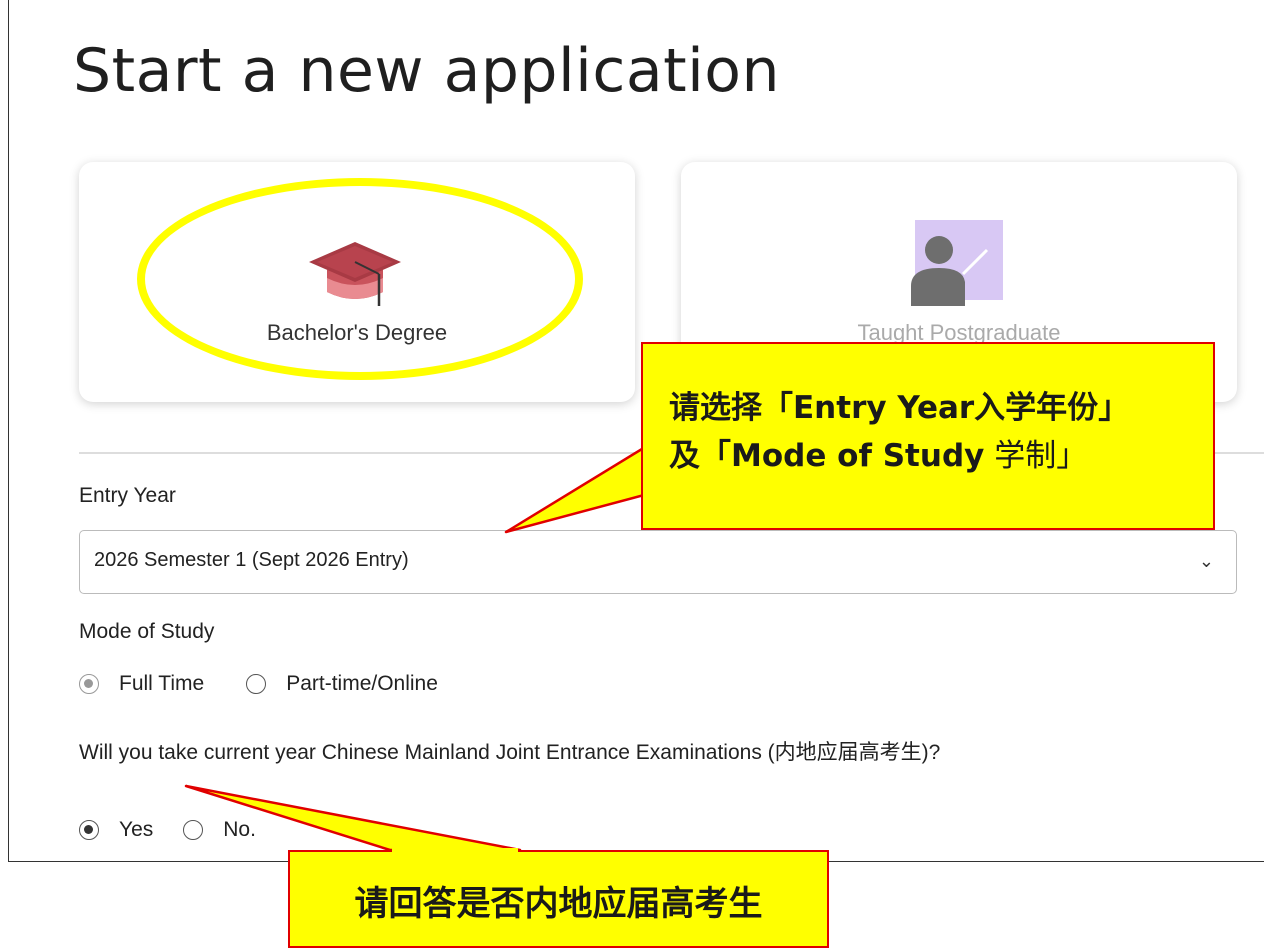 This screenshot has width=1264, height=948. What do you see at coordinates (946, 408) in the screenshot?
I see `callout-1-line-1-bold: Entry Year入学年份` at bounding box center [946, 408].